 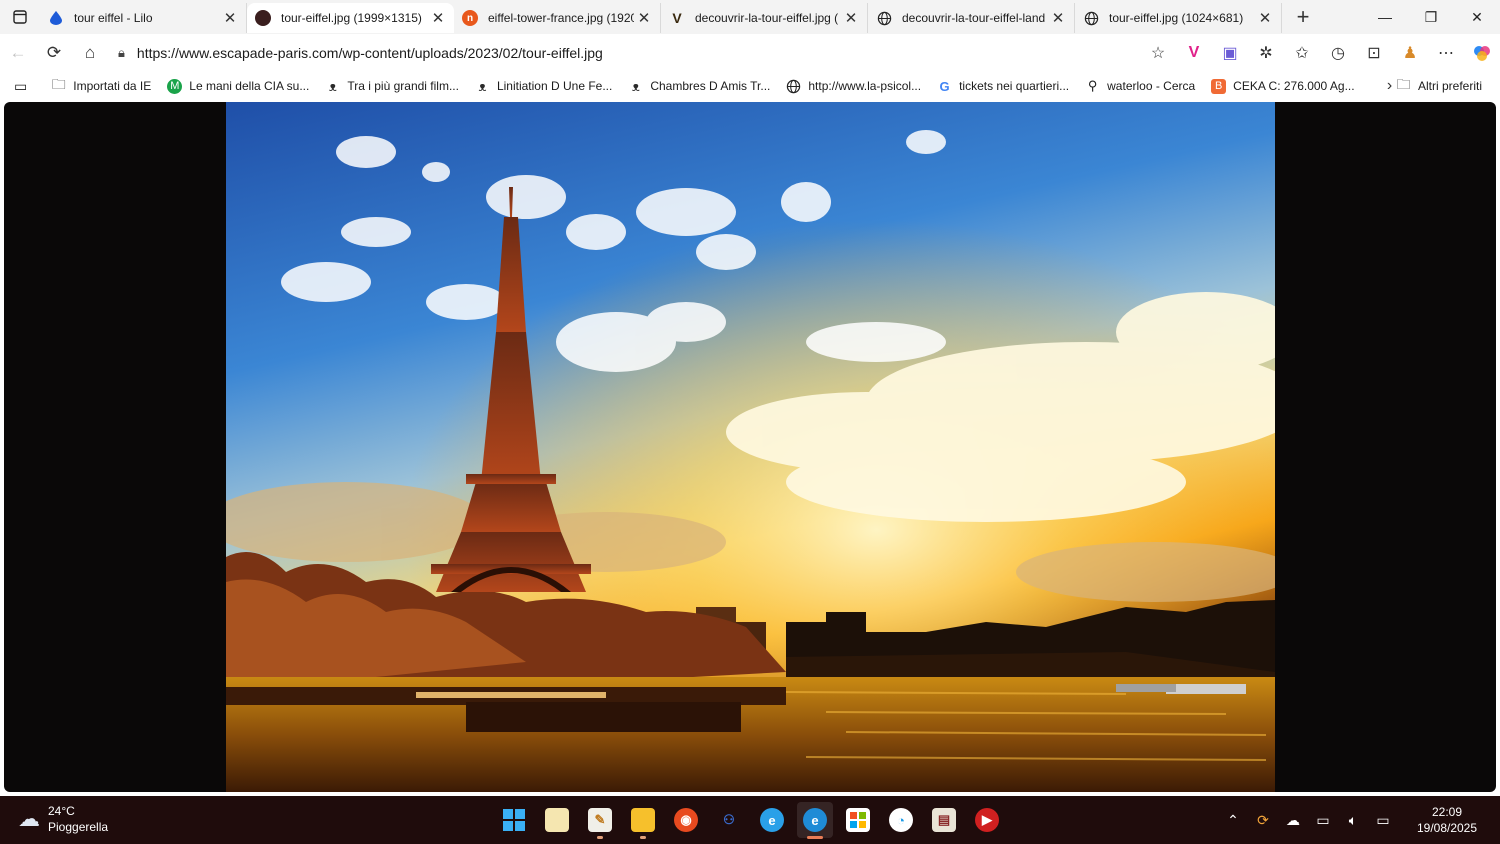 I want to click on other-favorites-folder: 🗀︎ Altri preferiti, so click(x=1439, y=86).